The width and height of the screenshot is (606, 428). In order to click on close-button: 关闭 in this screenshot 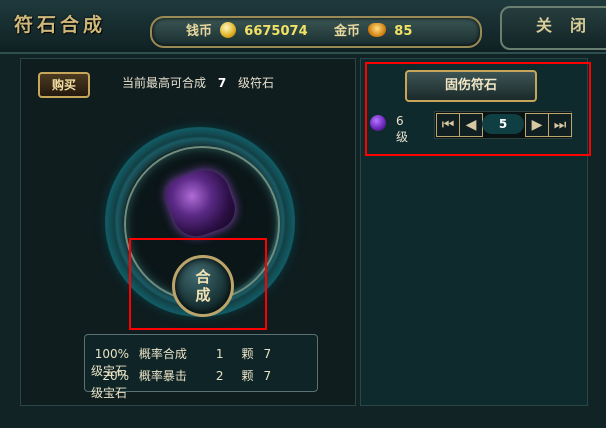, I will do `click(570, 24)`.